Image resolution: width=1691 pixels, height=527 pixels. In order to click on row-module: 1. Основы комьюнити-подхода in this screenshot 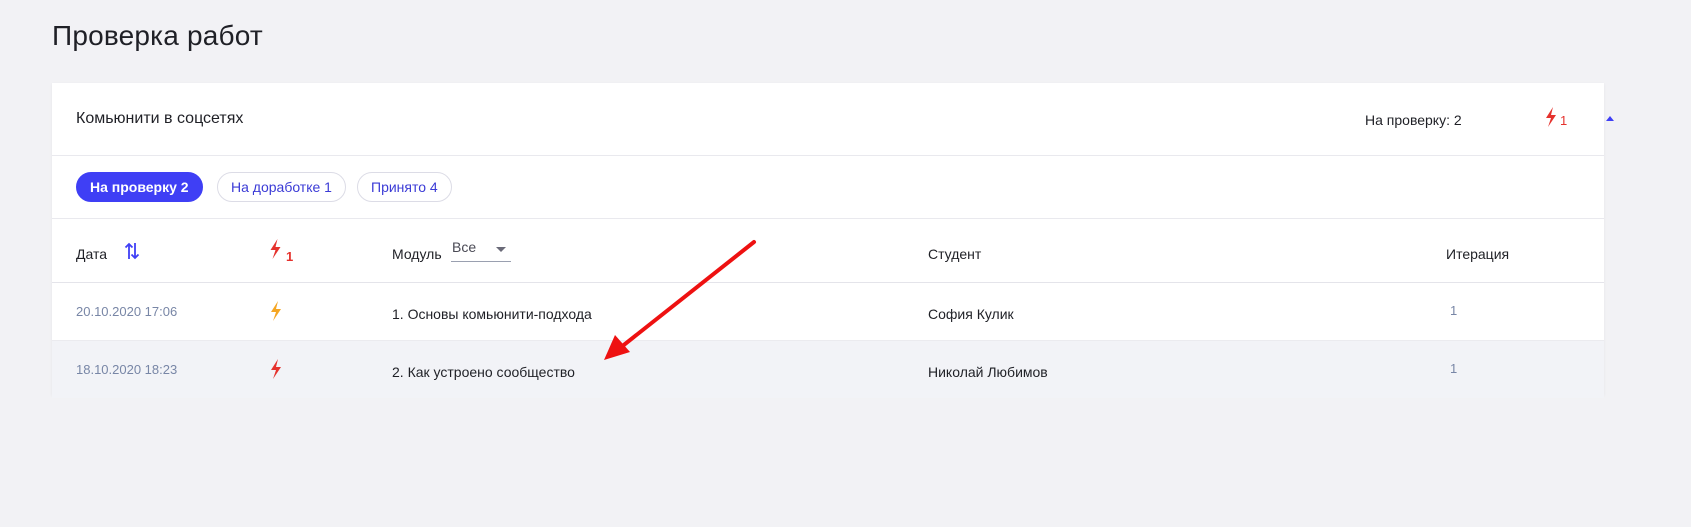, I will do `click(492, 314)`.